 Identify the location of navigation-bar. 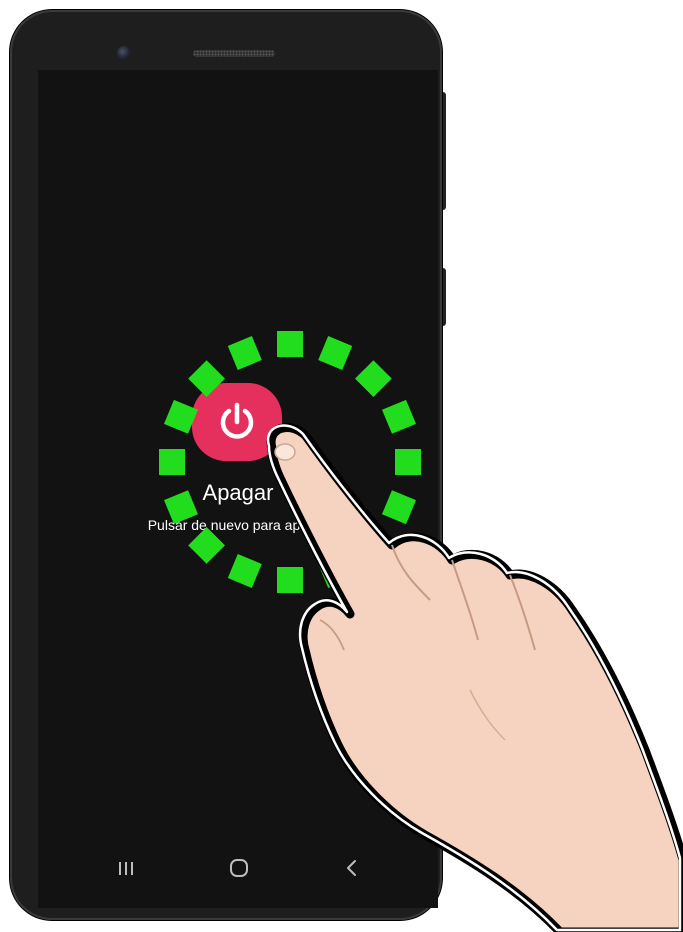
(238, 868).